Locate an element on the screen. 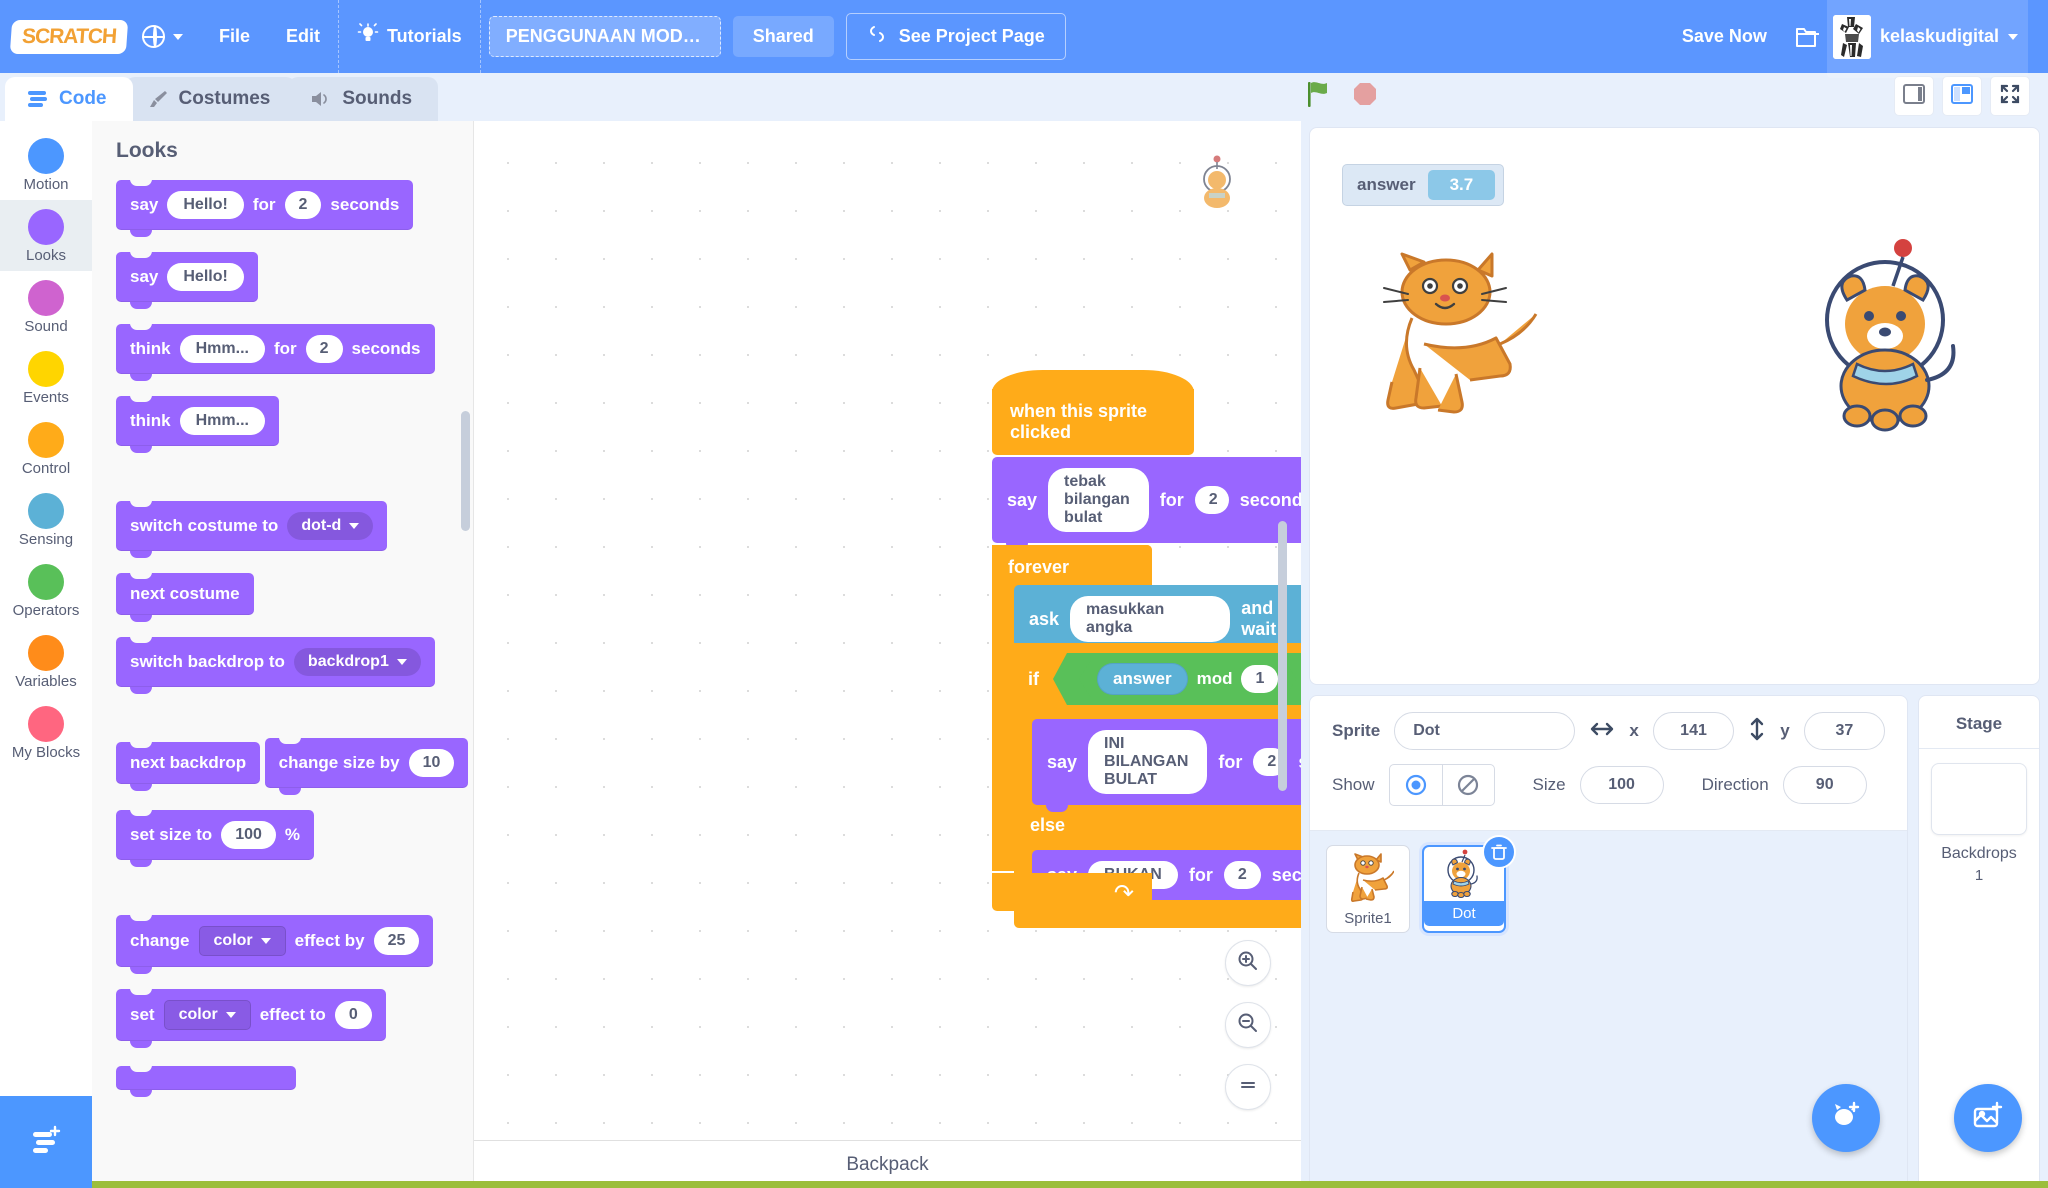 The image size is (2048, 1188). category-operators: Operators is located at coordinates (46, 590).